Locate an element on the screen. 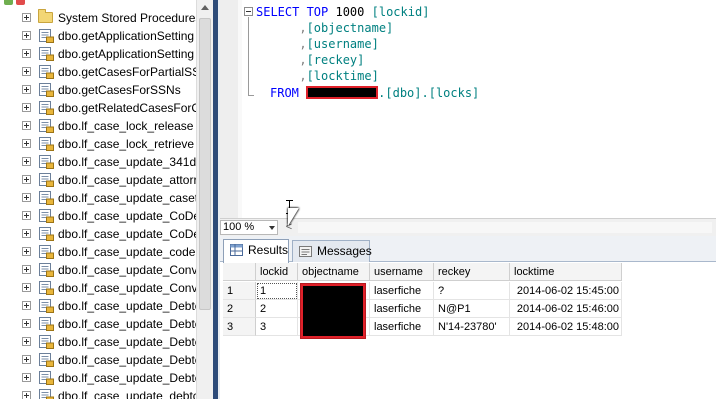 The height and width of the screenshot is (399, 716). cell-reckey: ? is located at coordinates (472, 291).